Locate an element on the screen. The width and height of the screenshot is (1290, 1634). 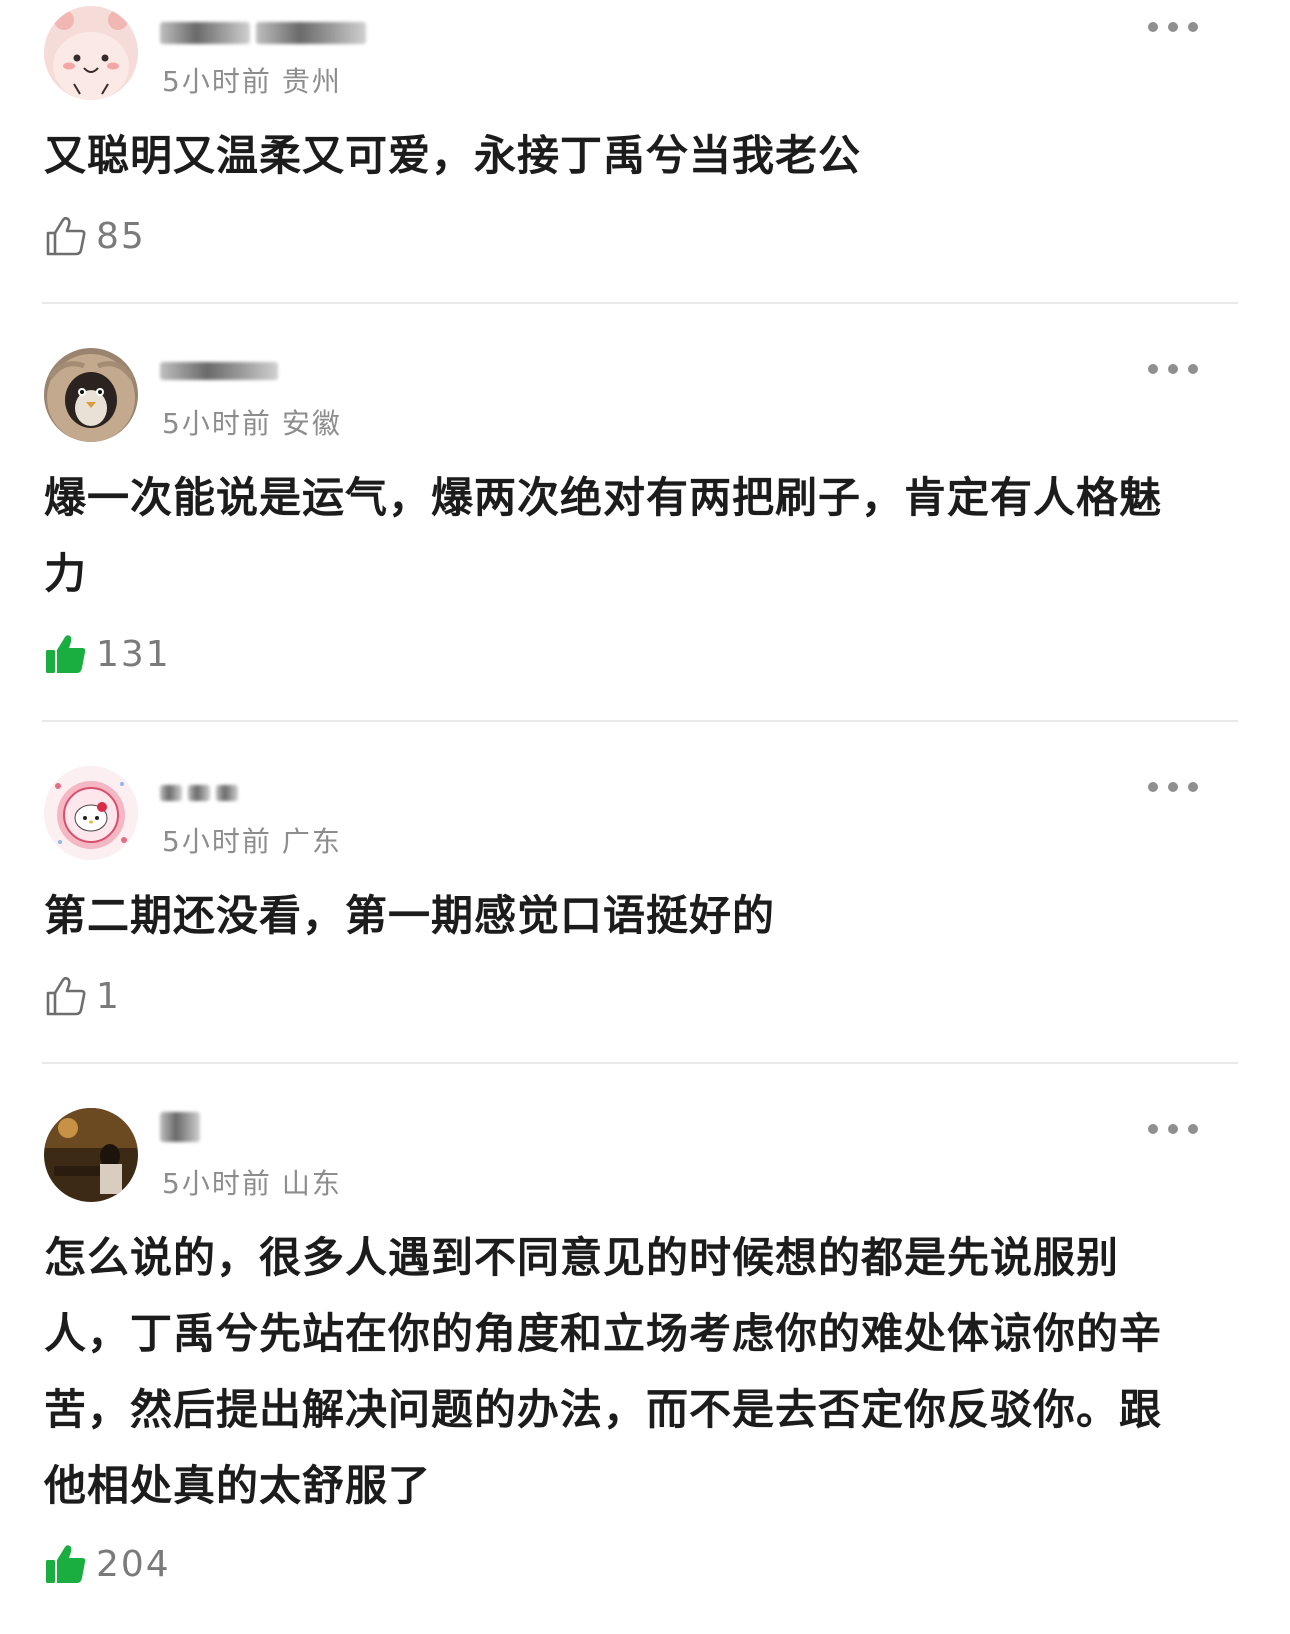
comment-meta: 5小时前 安徽 is located at coordinates (252, 422).